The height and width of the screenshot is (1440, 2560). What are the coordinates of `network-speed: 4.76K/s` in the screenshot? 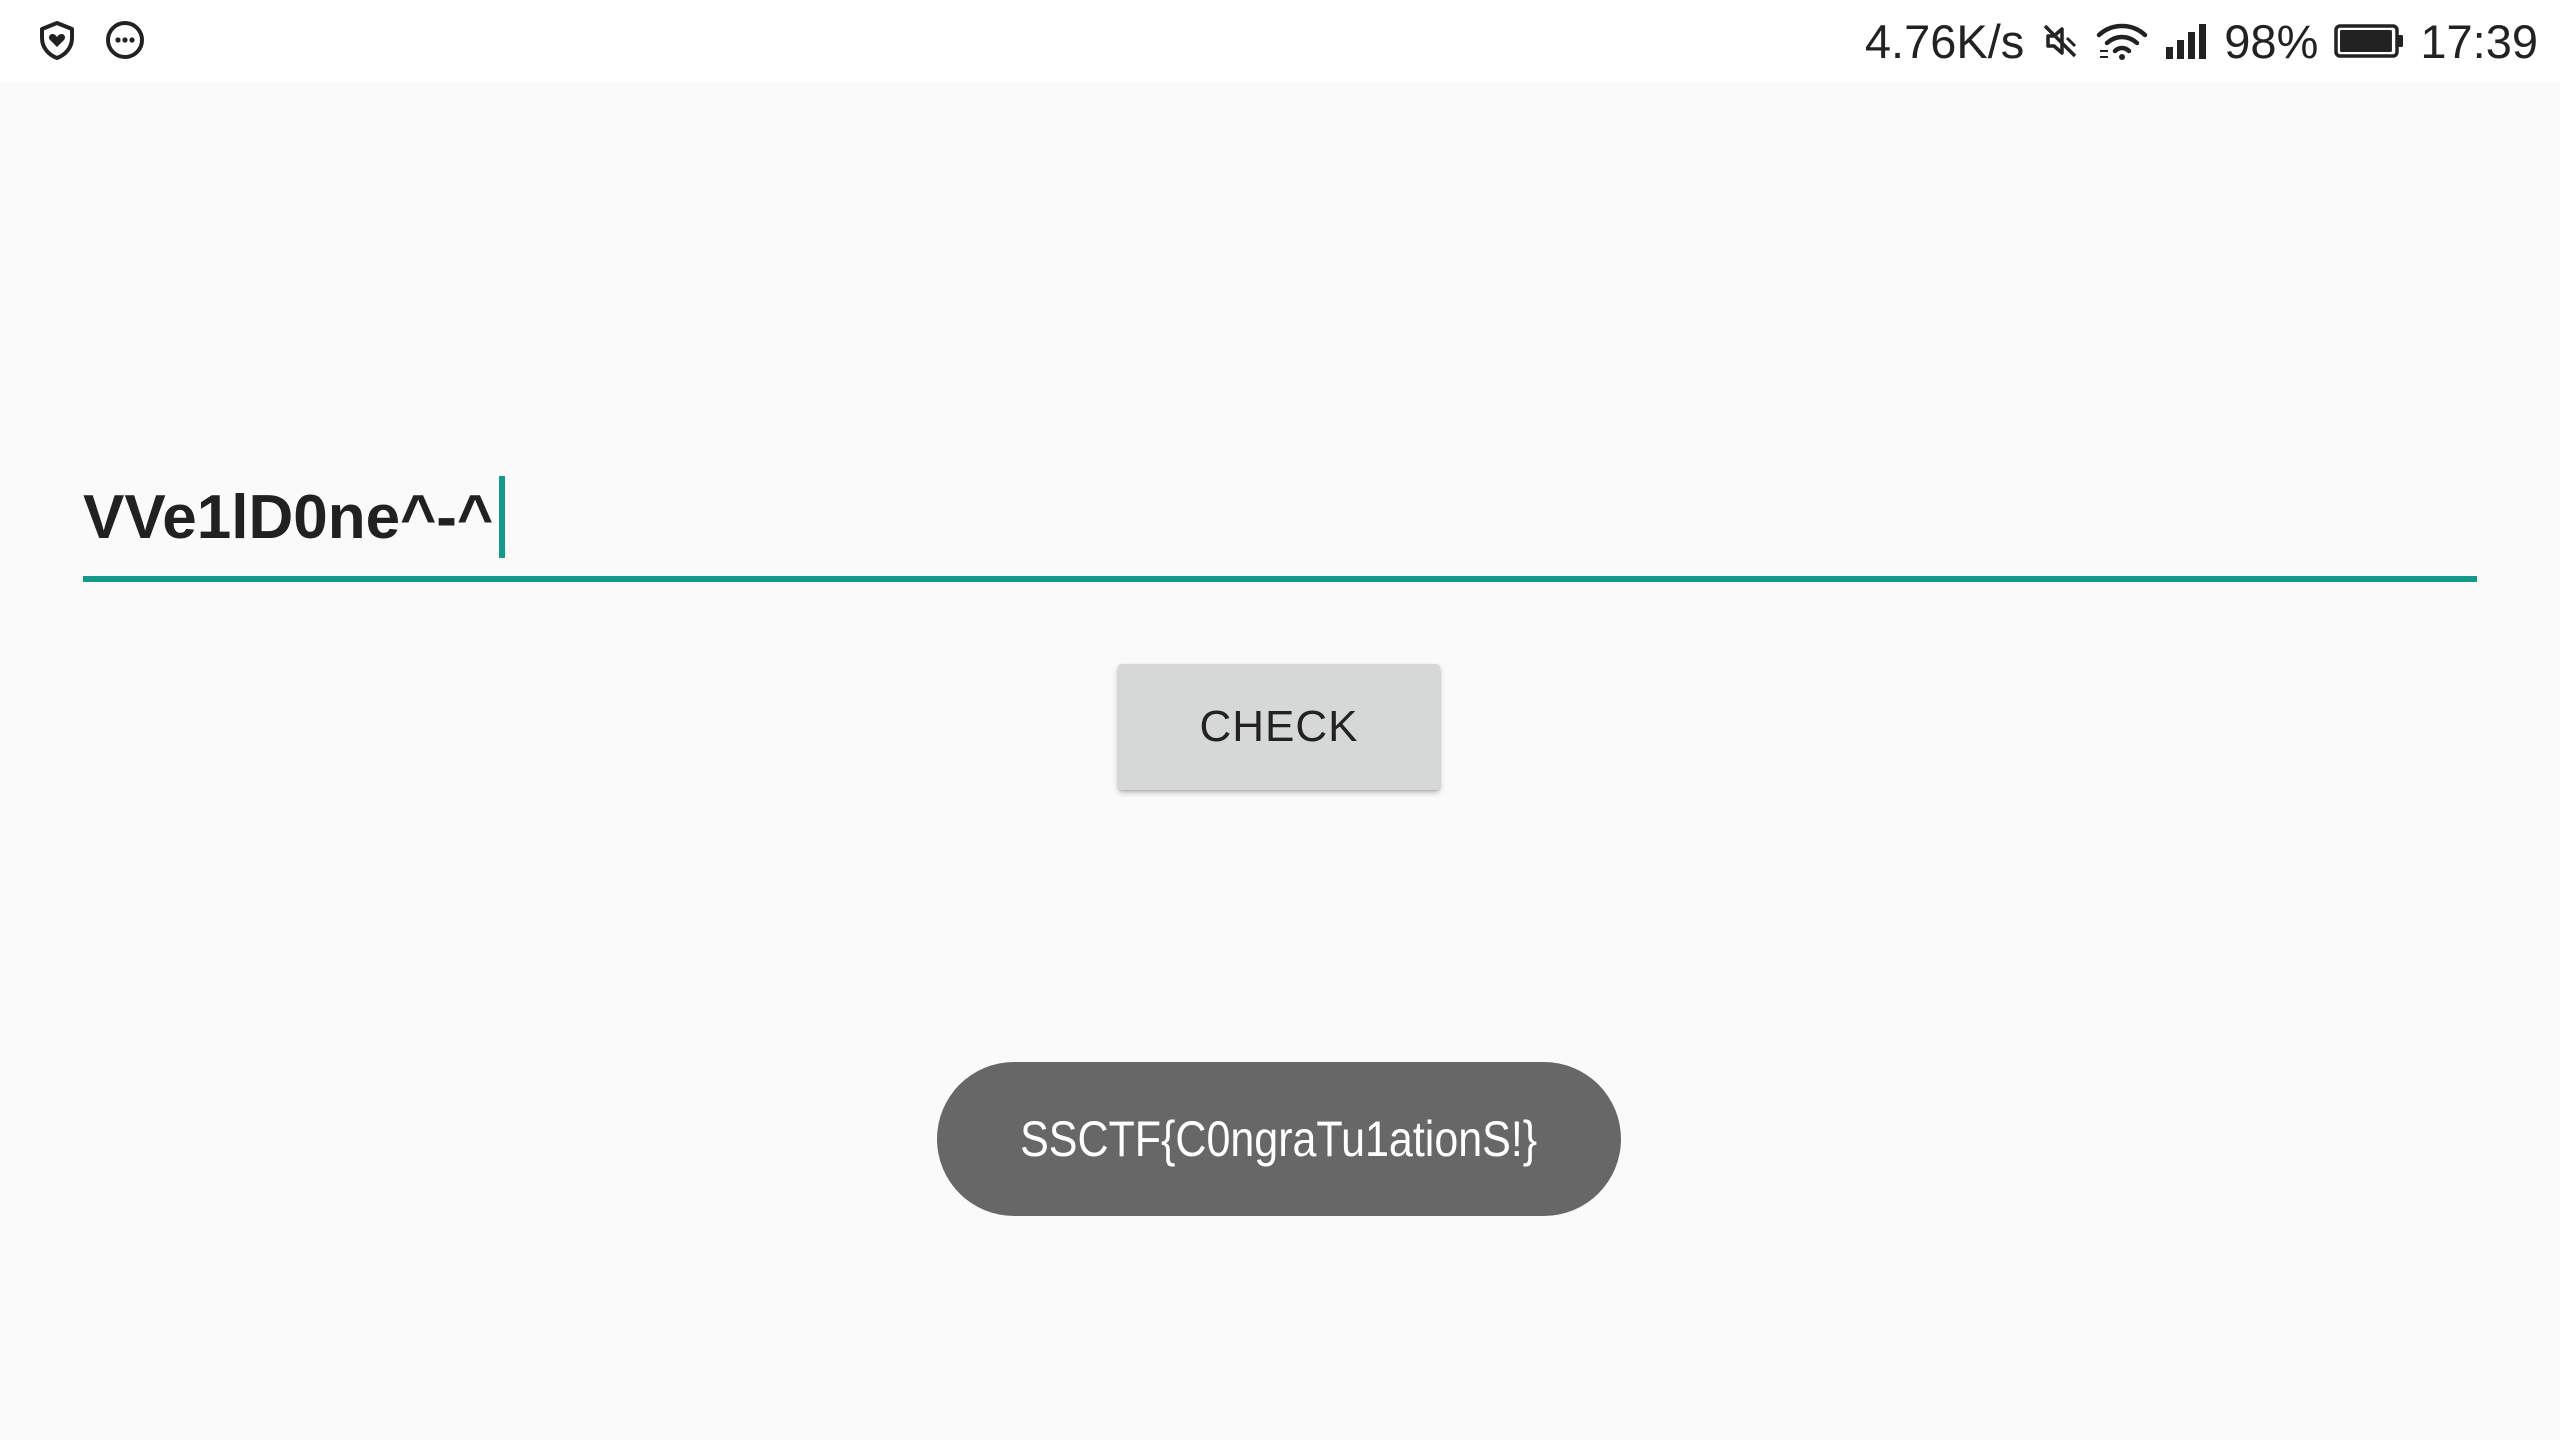 It's located at (1944, 41).